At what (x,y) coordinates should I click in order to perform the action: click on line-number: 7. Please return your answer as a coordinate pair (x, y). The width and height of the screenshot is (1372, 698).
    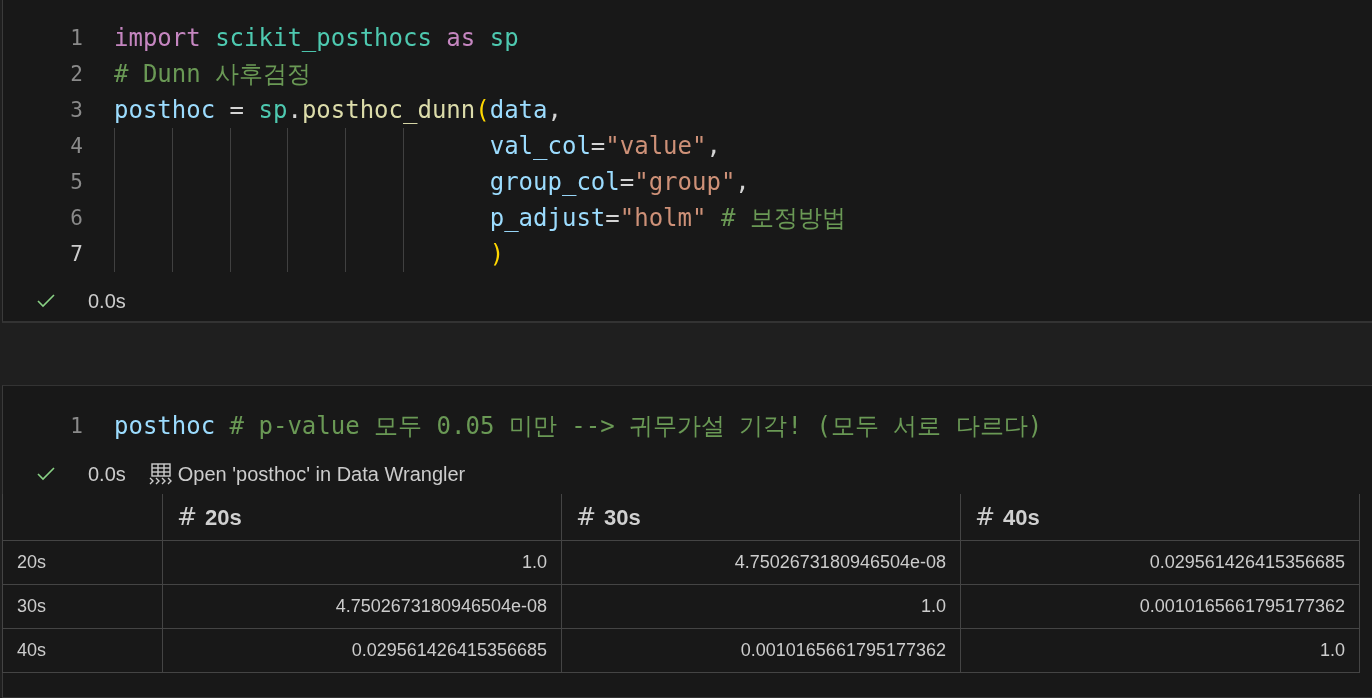
    Looking at the image, I should click on (76, 254).